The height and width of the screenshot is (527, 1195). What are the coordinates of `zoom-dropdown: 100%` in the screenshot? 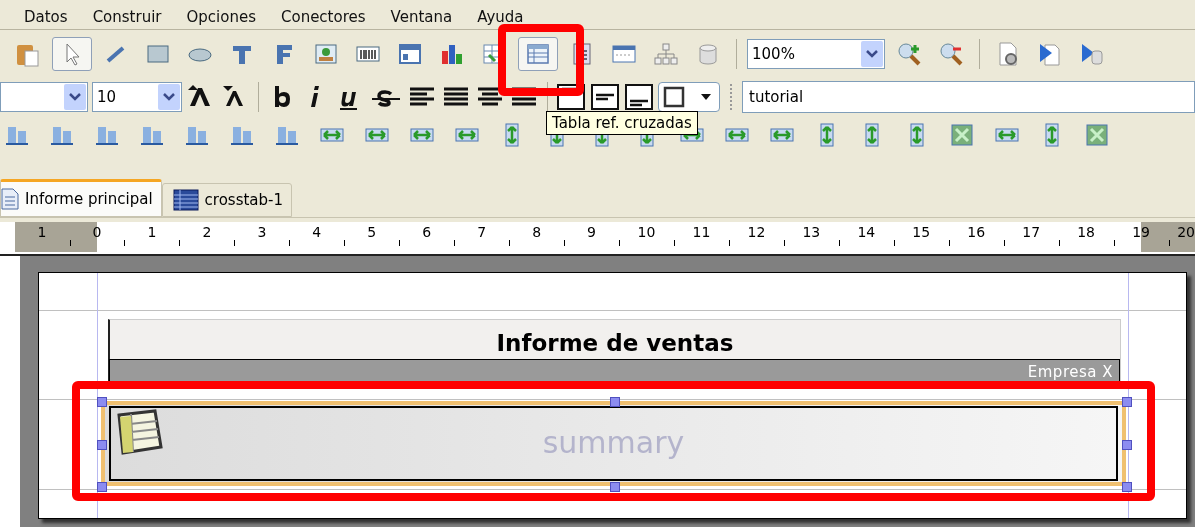 It's located at (816, 54).